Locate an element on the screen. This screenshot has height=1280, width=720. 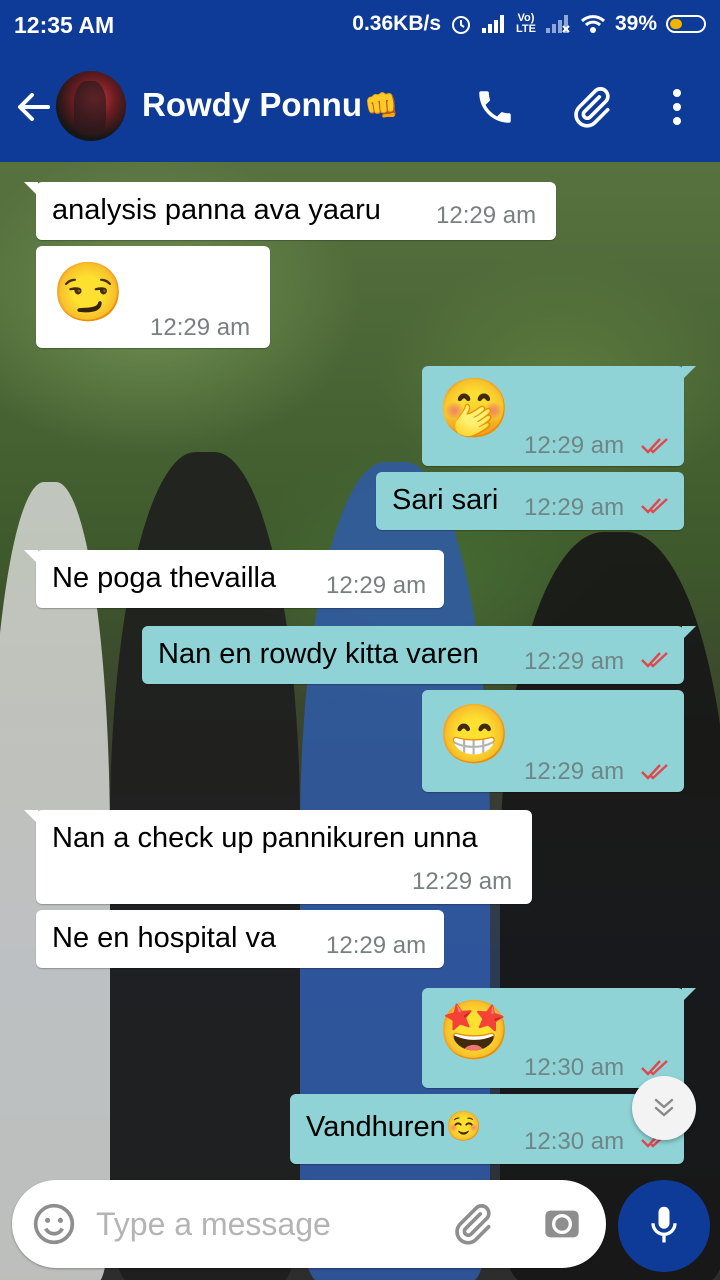
message-text: Ne poga thevailla is located at coordinates (164, 578).